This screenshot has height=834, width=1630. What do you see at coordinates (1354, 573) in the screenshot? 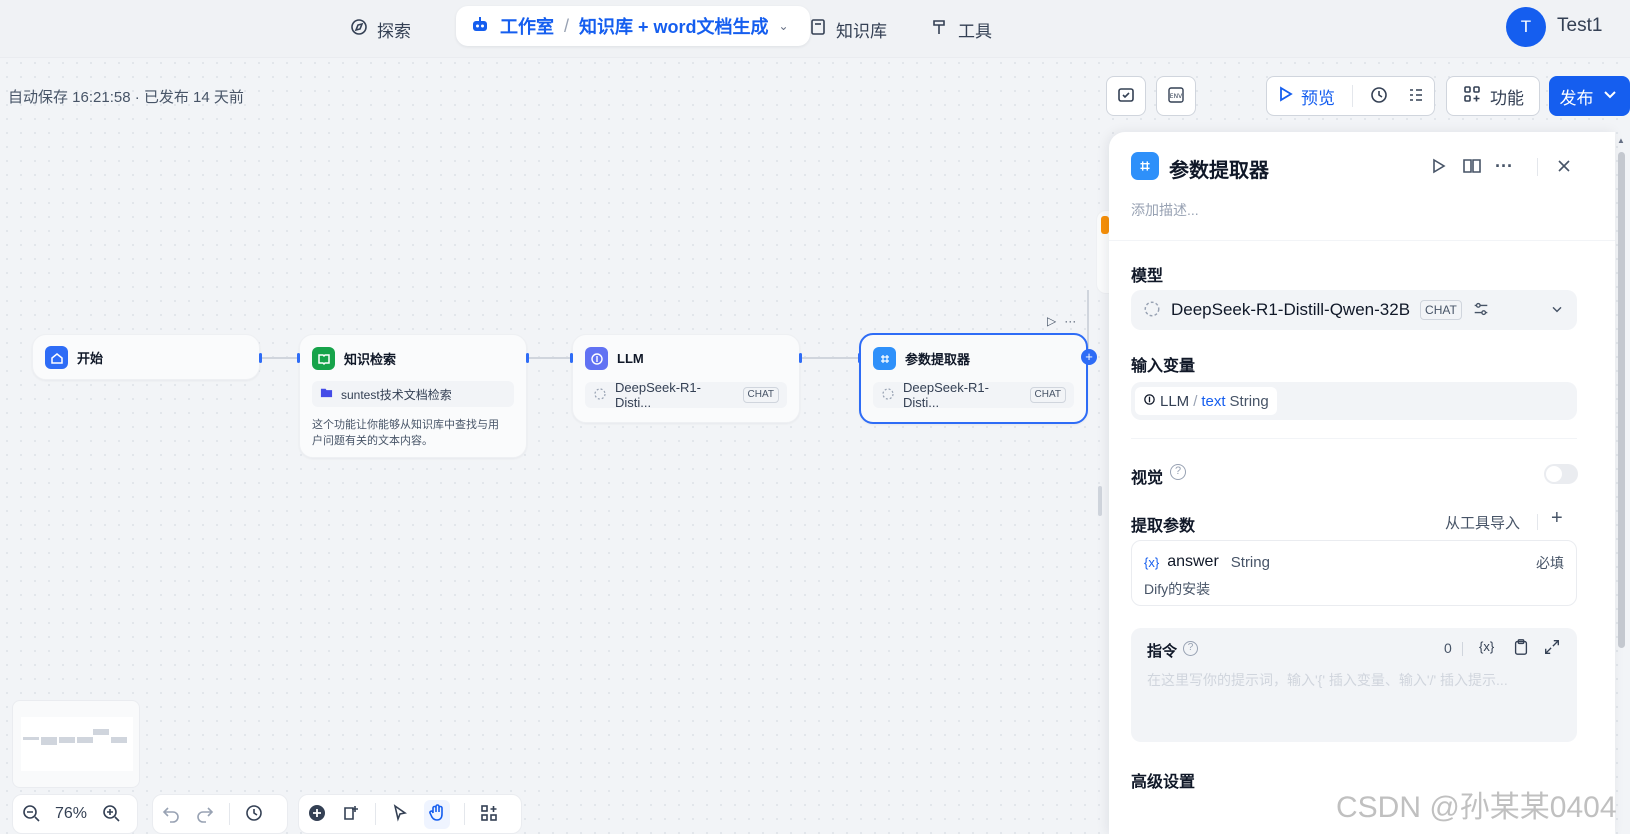
I see `param-item: {x} answer String 必填 Dify的安装` at bounding box center [1354, 573].